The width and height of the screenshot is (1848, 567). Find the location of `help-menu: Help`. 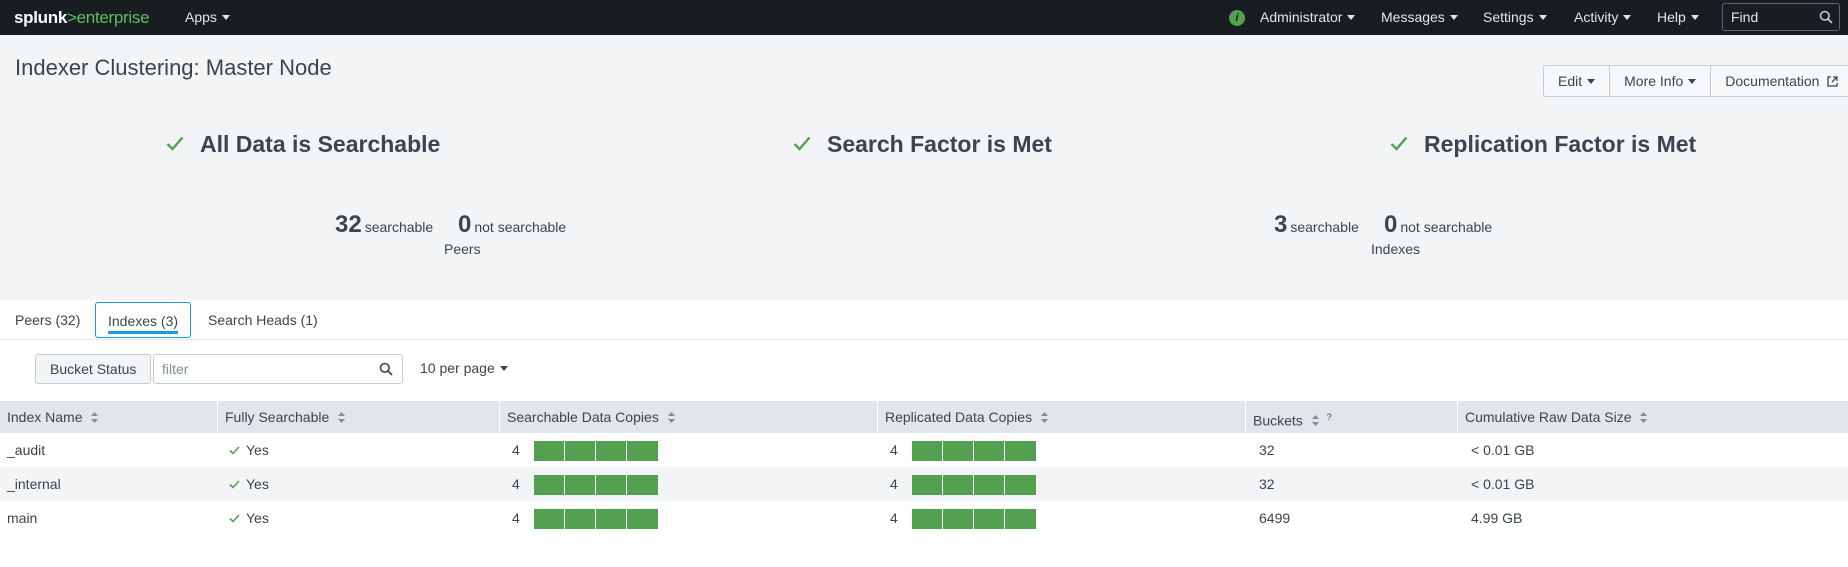

help-menu: Help is located at coordinates (1678, 17).